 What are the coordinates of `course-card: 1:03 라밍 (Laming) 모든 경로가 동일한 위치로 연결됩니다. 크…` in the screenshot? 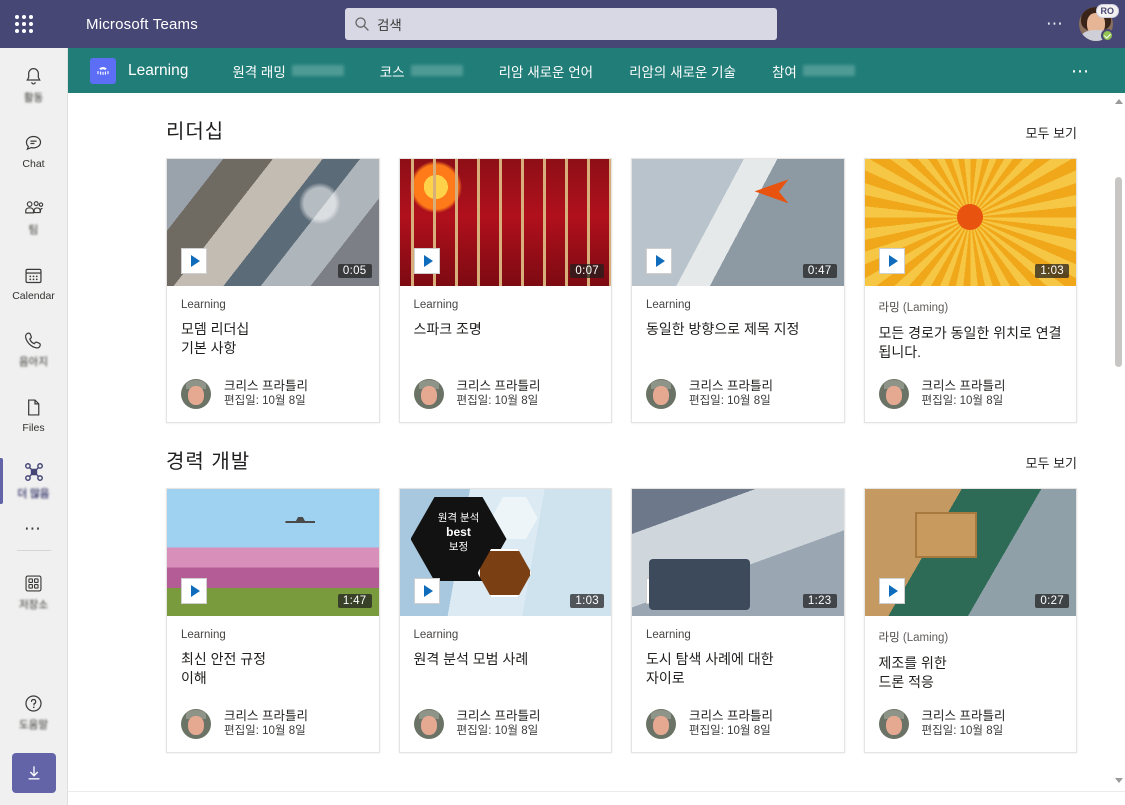 It's located at (970, 290).